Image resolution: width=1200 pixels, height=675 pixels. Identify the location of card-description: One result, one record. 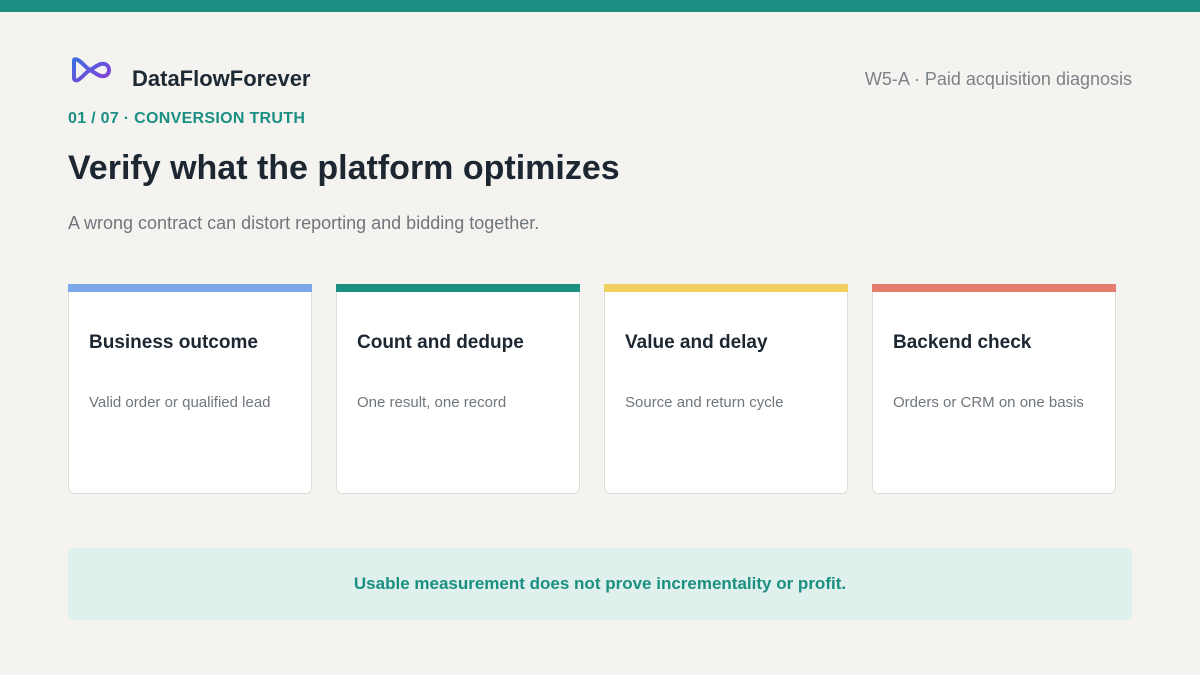
(432, 402).